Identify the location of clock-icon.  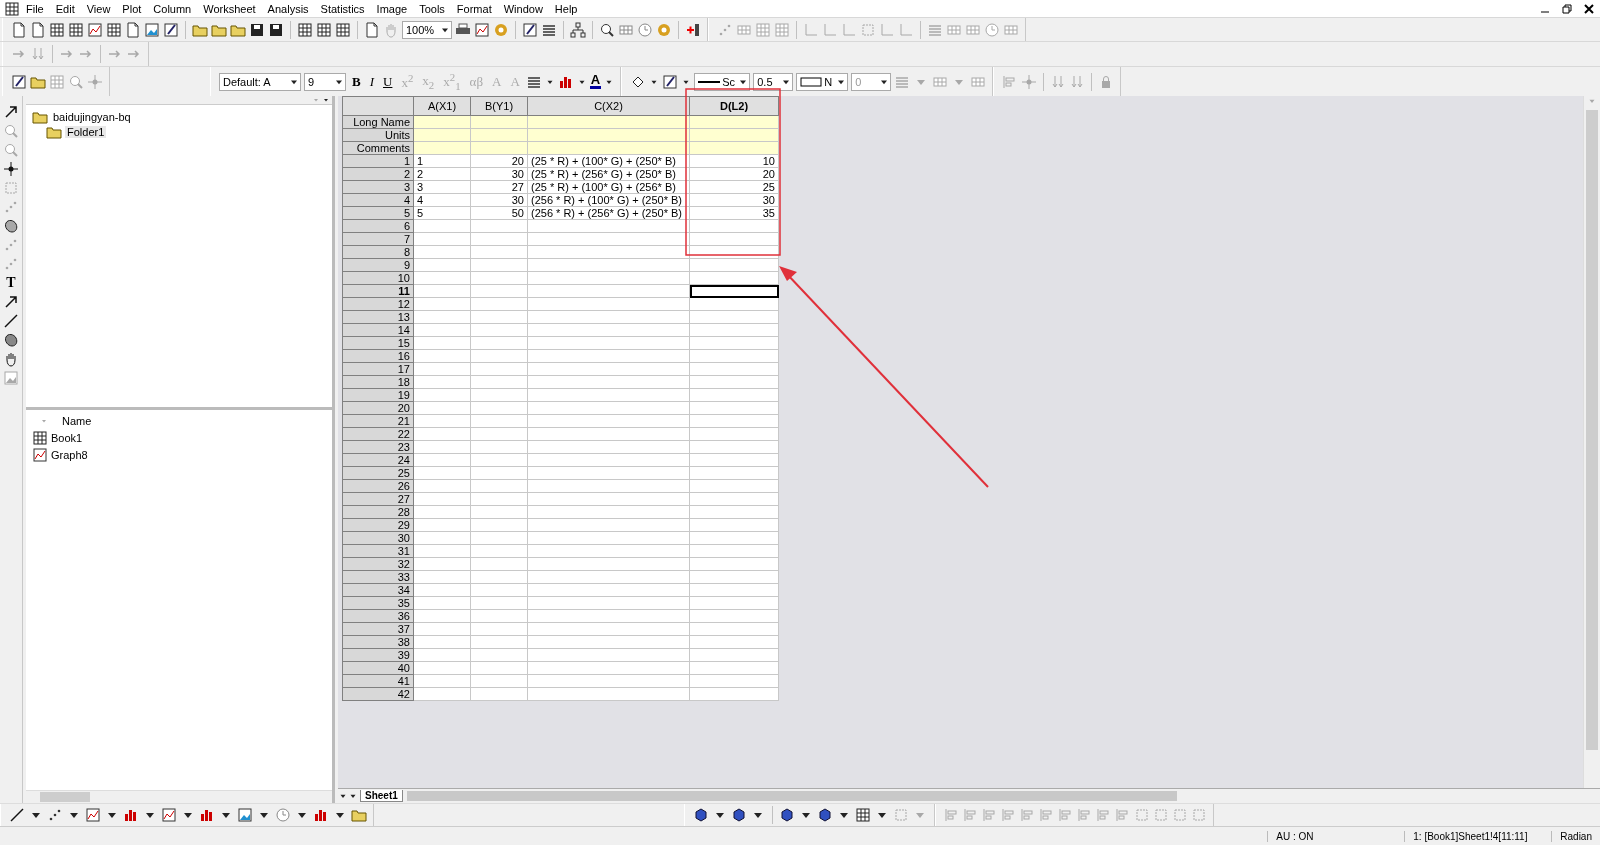
(645, 29).